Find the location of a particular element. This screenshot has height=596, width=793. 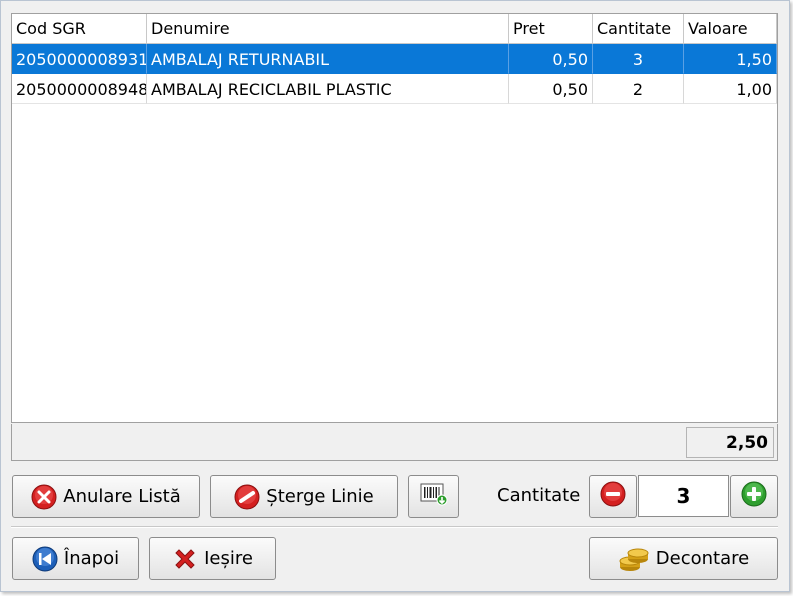

cell-denumire: AMBALAJ RETURNABIL is located at coordinates (328, 59).